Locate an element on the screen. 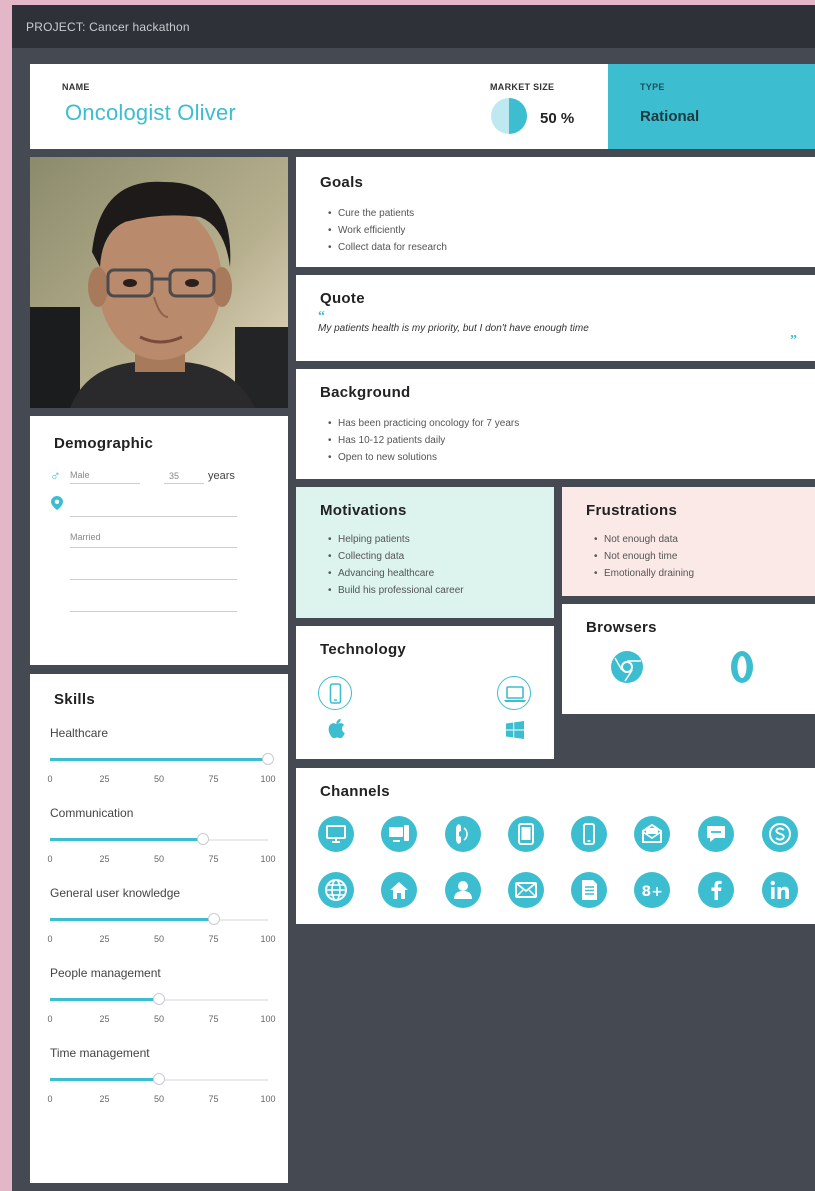 This screenshot has height=1191, width=815. age-field-line is located at coordinates (184, 483).